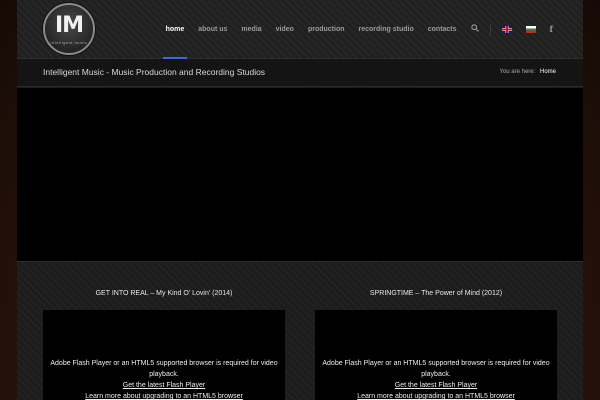 This screenshot has height=400, width=600. I want to click on site-logo: IM intelligent music, so click(69, 29).